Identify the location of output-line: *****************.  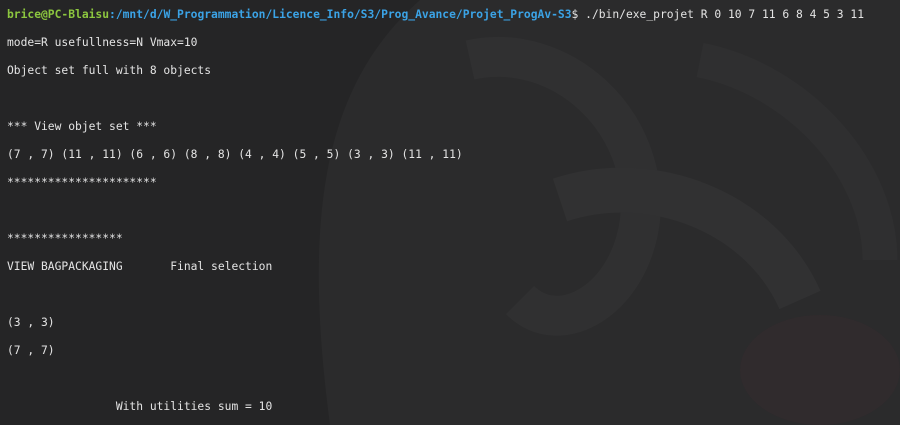
(65, 238).